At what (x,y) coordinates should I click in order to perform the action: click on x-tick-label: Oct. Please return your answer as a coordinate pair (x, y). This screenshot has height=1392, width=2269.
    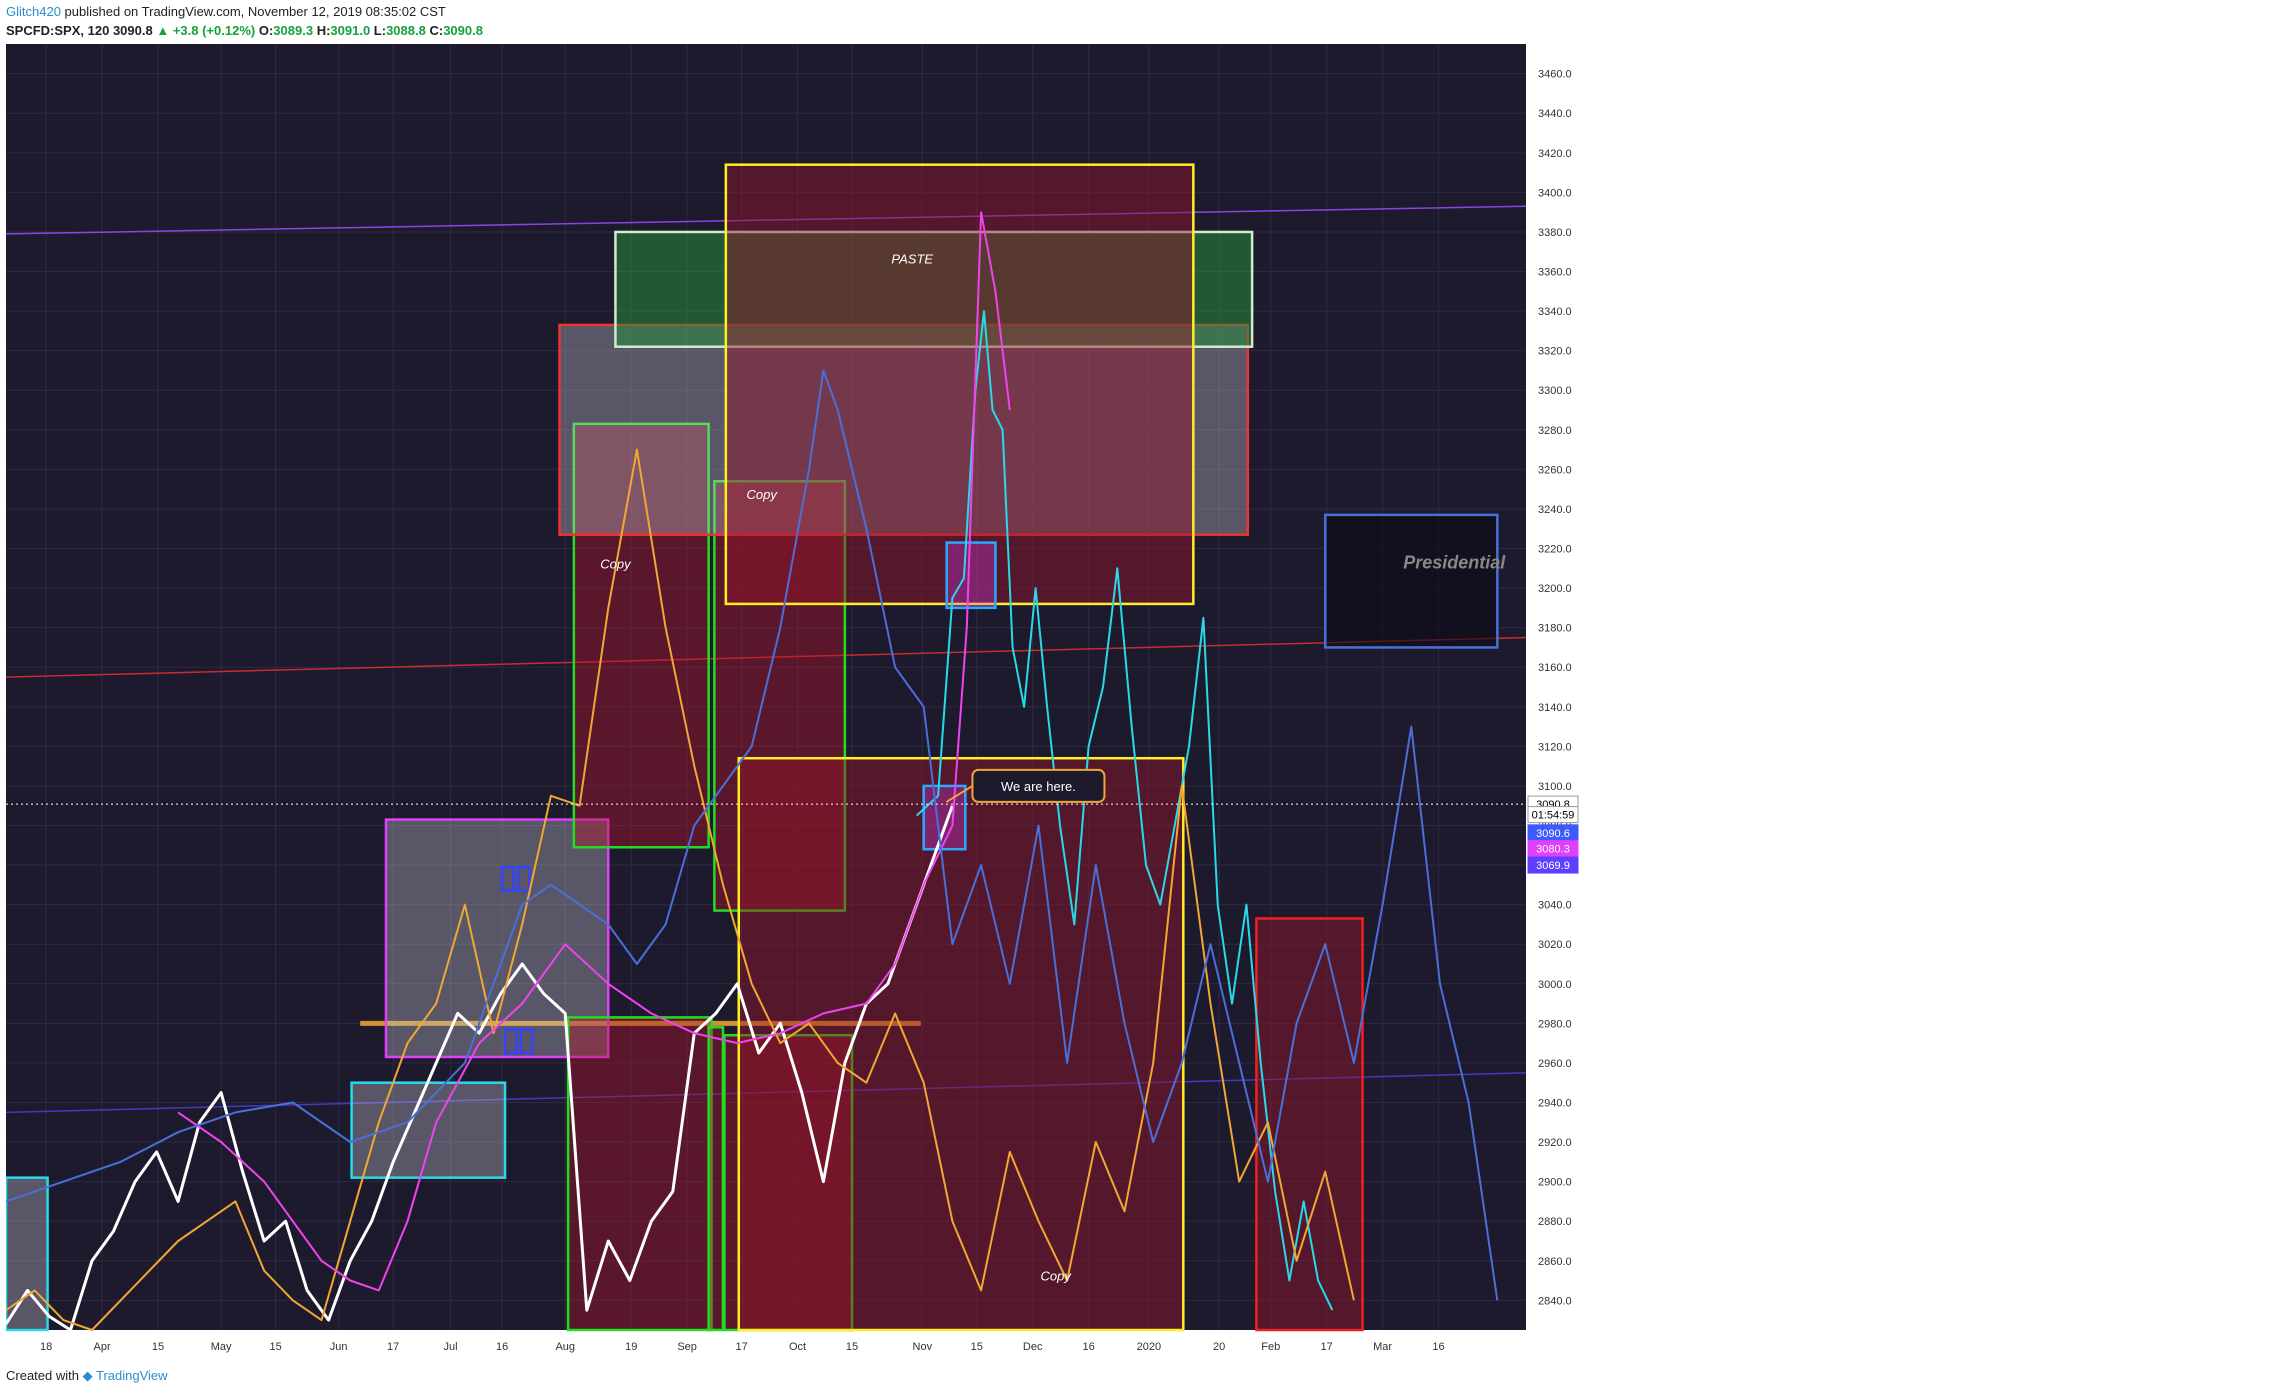
    Looking at the image, I should click on (797, 1347).